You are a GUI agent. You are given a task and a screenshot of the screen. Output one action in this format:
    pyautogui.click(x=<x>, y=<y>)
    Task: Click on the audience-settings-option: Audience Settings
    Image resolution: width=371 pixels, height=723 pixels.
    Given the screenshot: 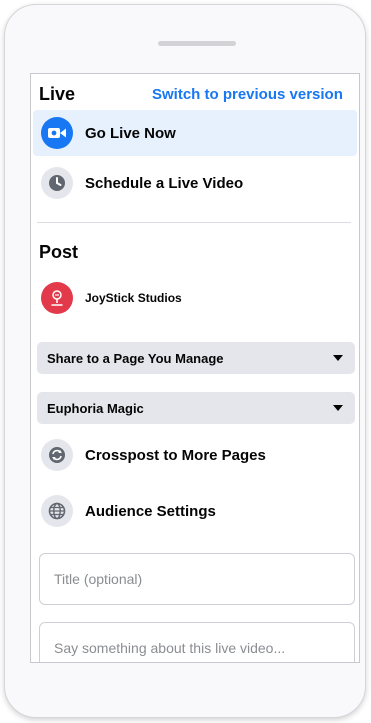 What is the action you would take?
    pyautogui.click(x=195, y=511)
    